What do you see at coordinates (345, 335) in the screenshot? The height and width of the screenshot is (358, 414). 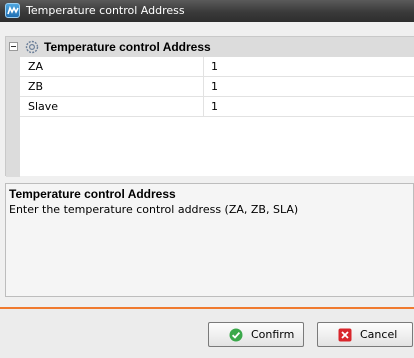 I see `close-box-icon` at bounding box center [345, 335].